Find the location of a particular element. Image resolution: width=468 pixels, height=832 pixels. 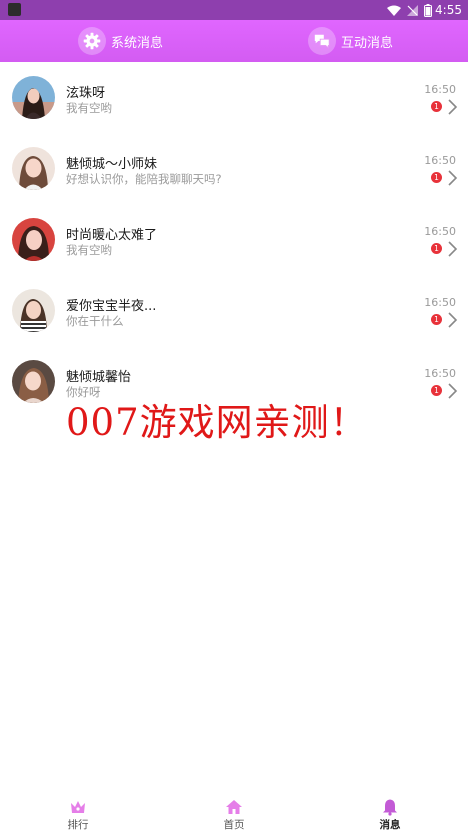

tab-interaction-messages: 互动消息 is located at coordinates (350, 41).